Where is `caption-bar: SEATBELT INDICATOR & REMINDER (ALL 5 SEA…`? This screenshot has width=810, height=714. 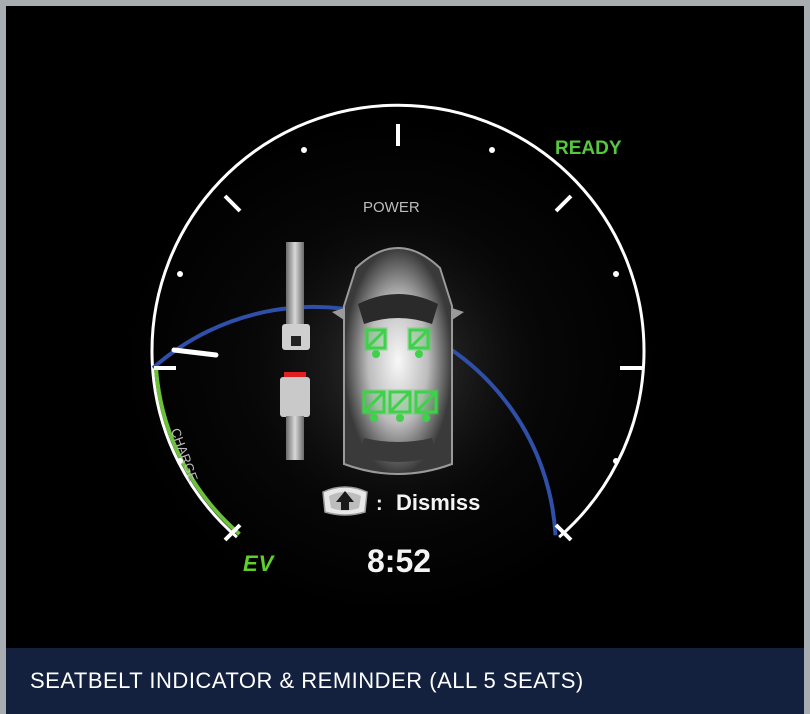 caption-bar: SEATBELT INDICATOR & REMINDER (ALL 5 SEA… is located at coordinates (405, 681).